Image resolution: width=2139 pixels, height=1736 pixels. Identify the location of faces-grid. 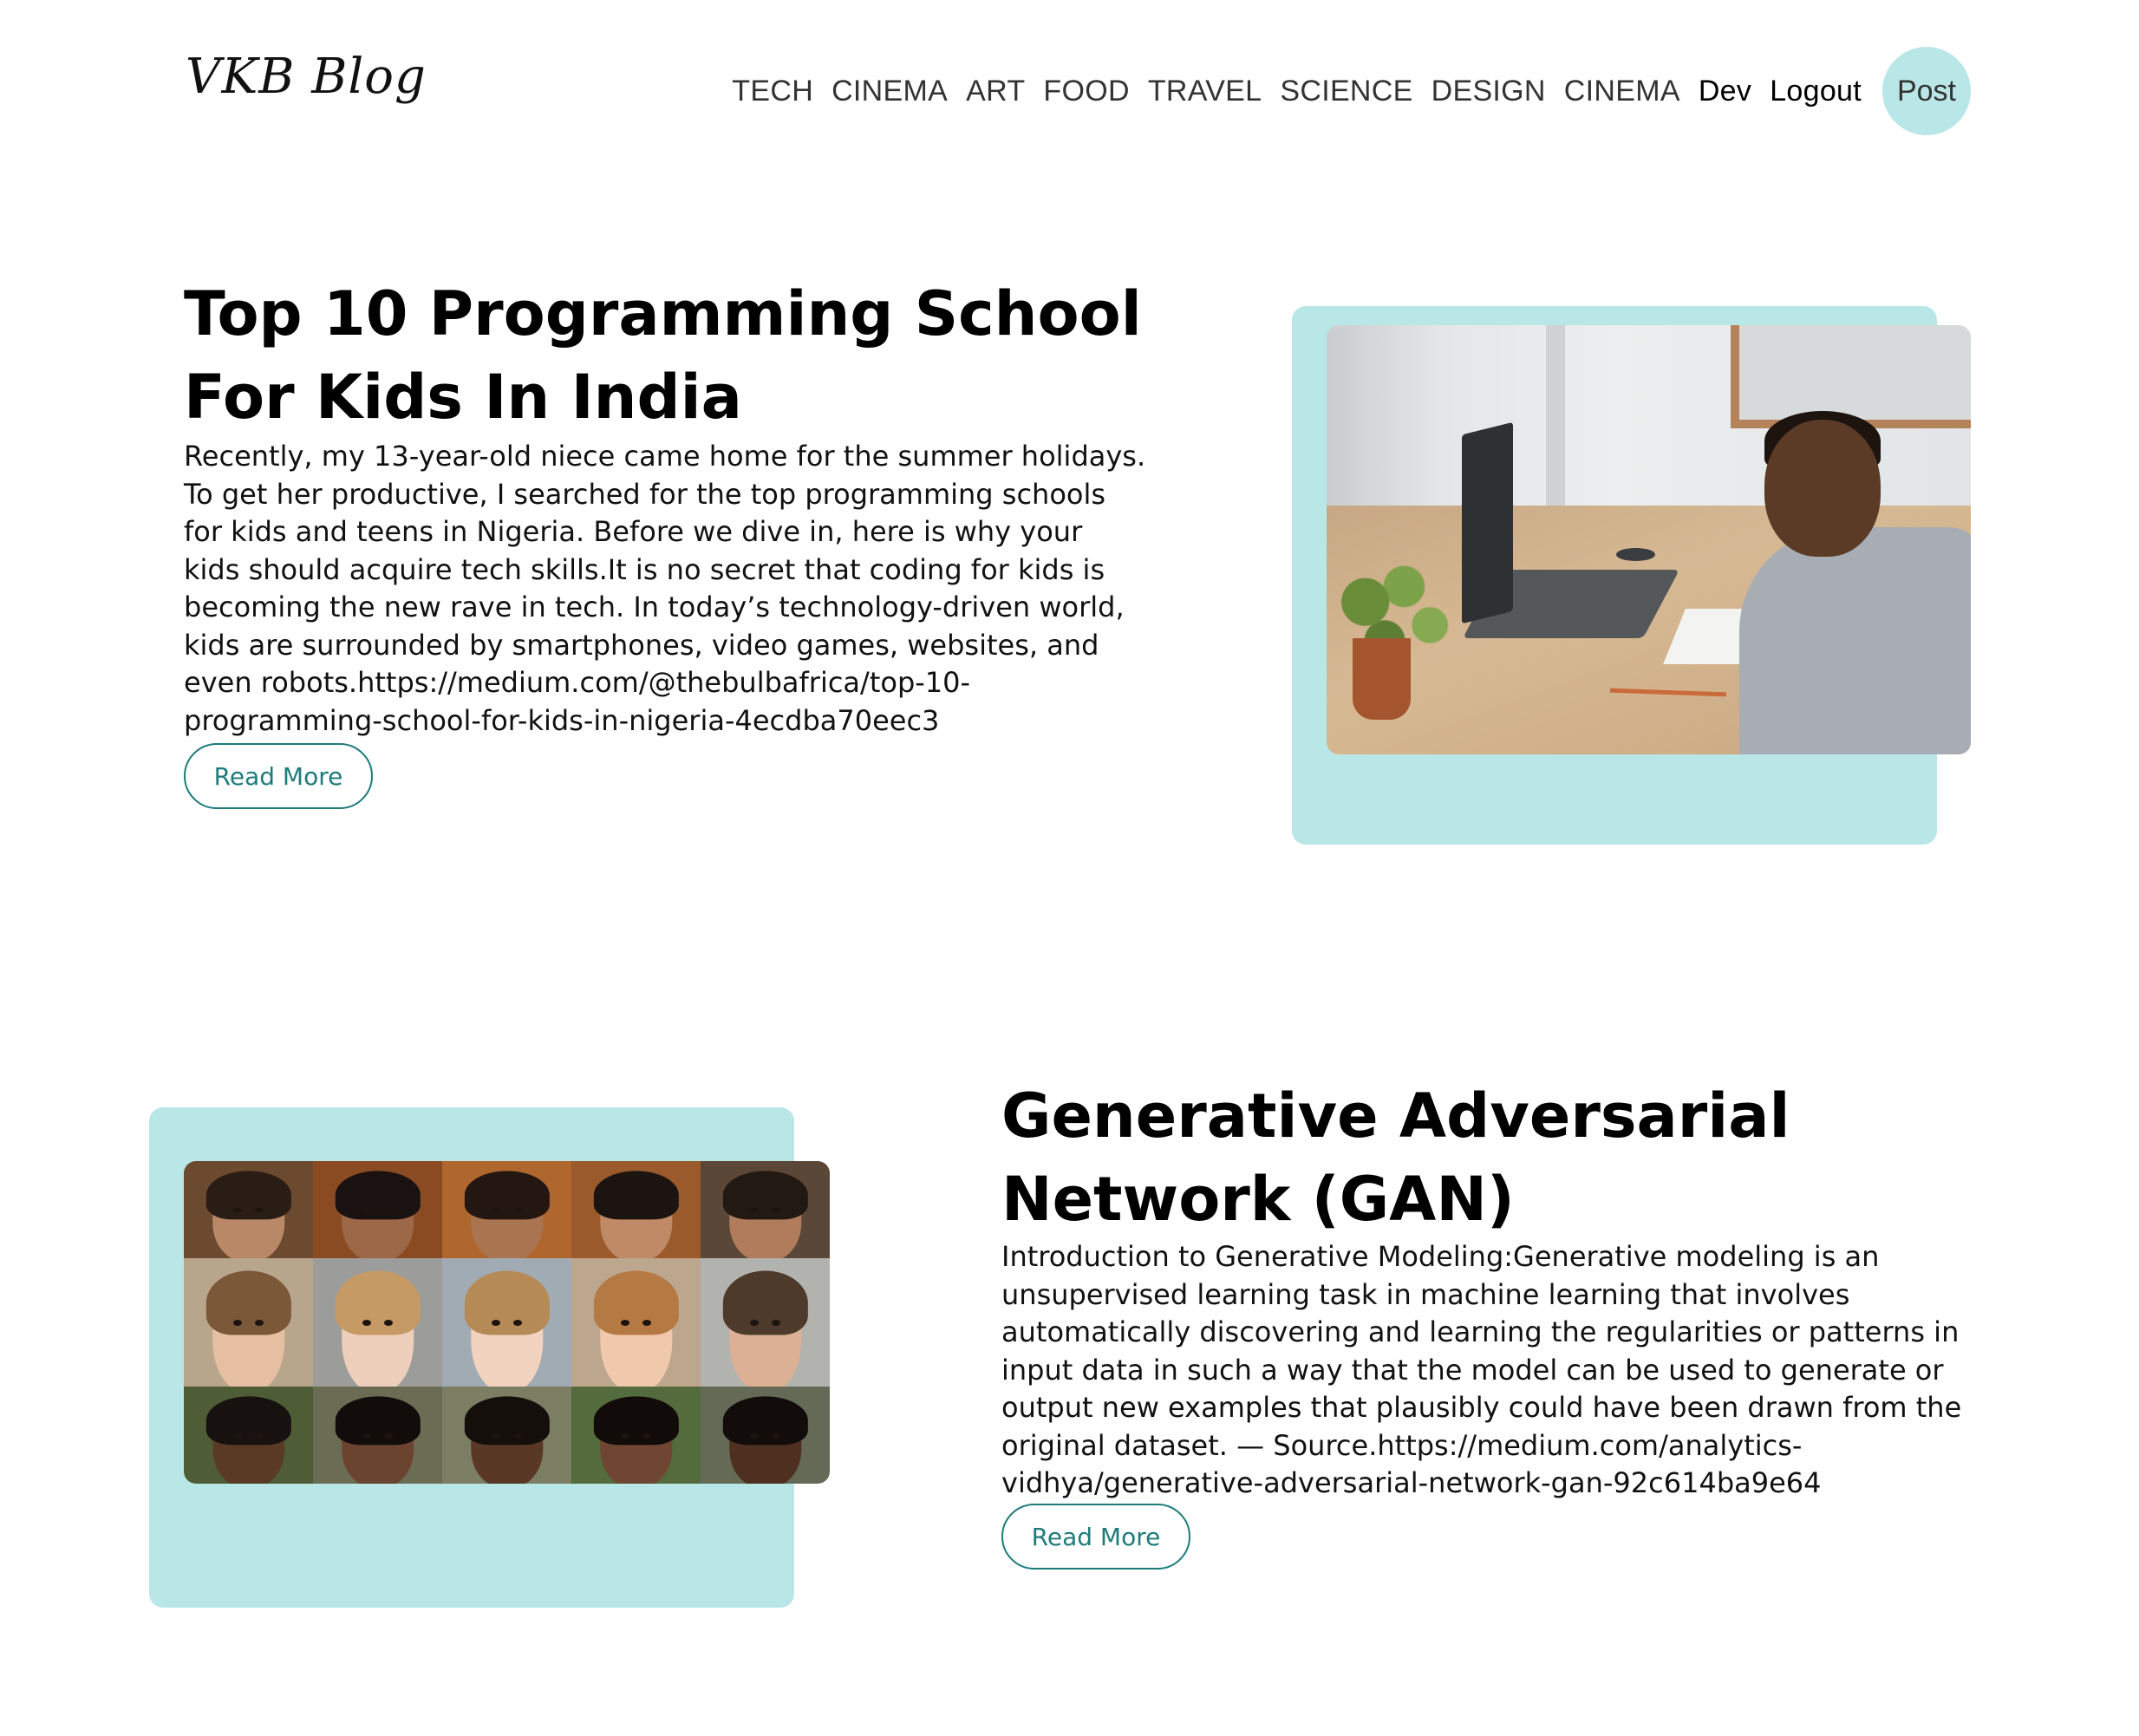
(507, 1322).